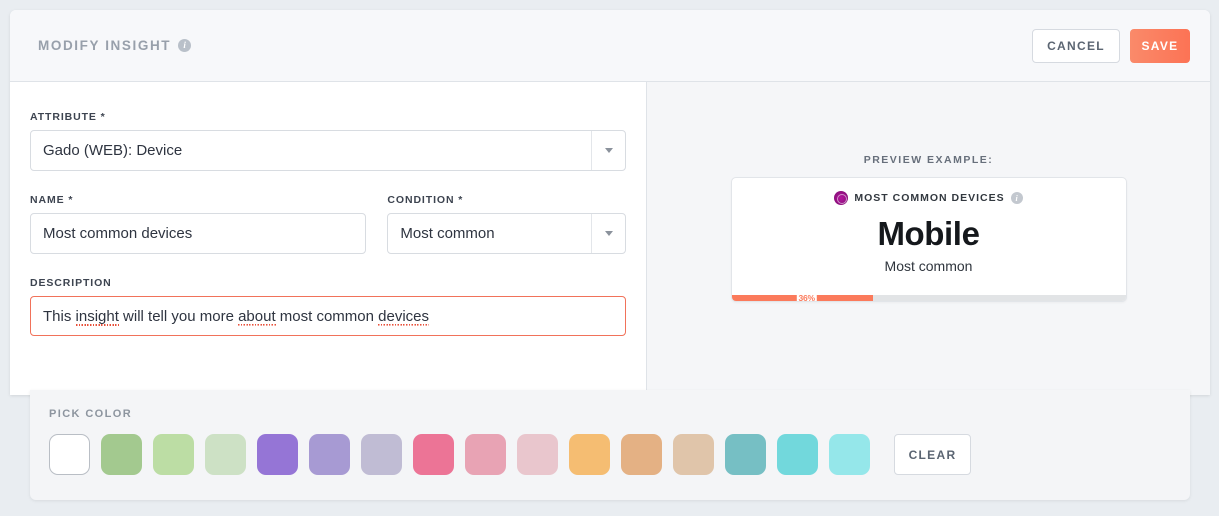 The image size is (1219, 516). I want to click on description-text: will tell you more, so click(178, 316).